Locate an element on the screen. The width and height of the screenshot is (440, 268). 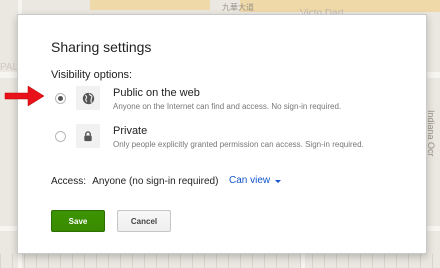
access-label: Access: is located at coordinates (69, 181).